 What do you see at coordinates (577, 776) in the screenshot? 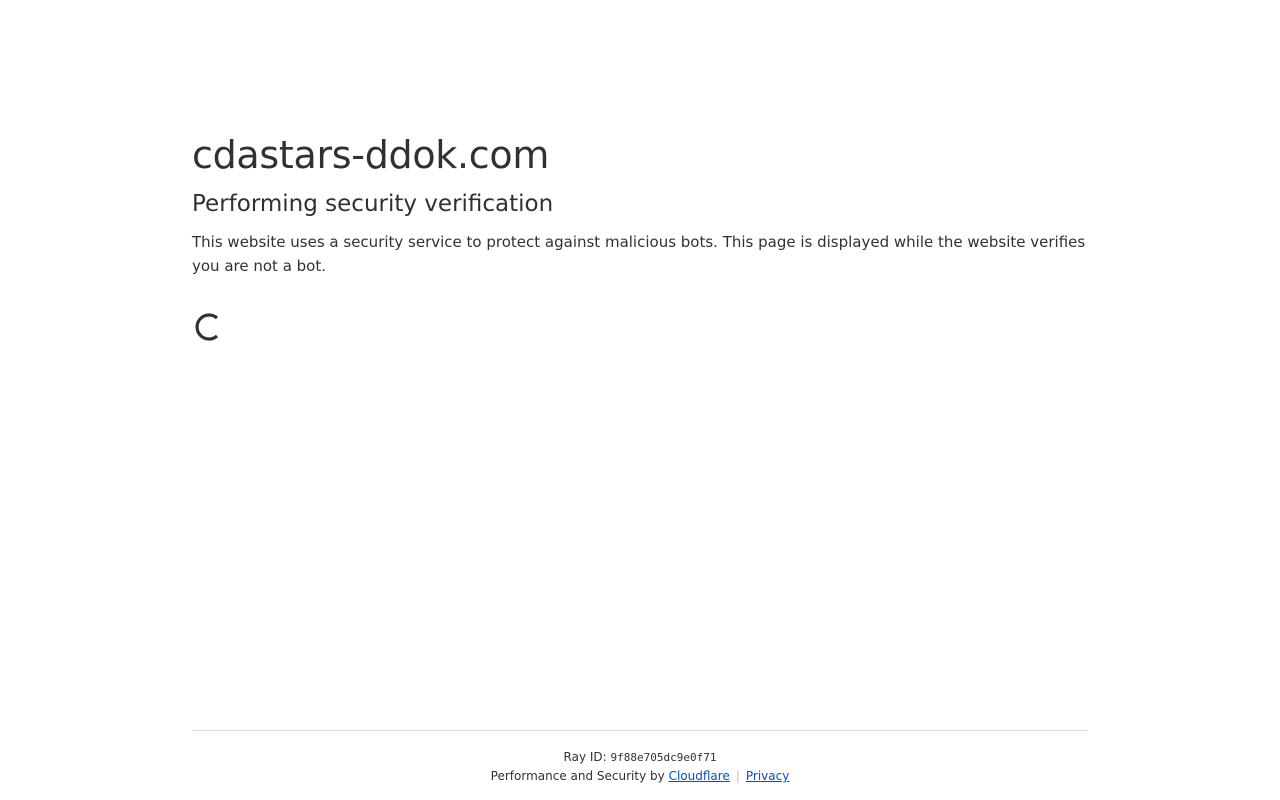
I see `performance-text: Performance and Security by` at bounding box center [577, 776].